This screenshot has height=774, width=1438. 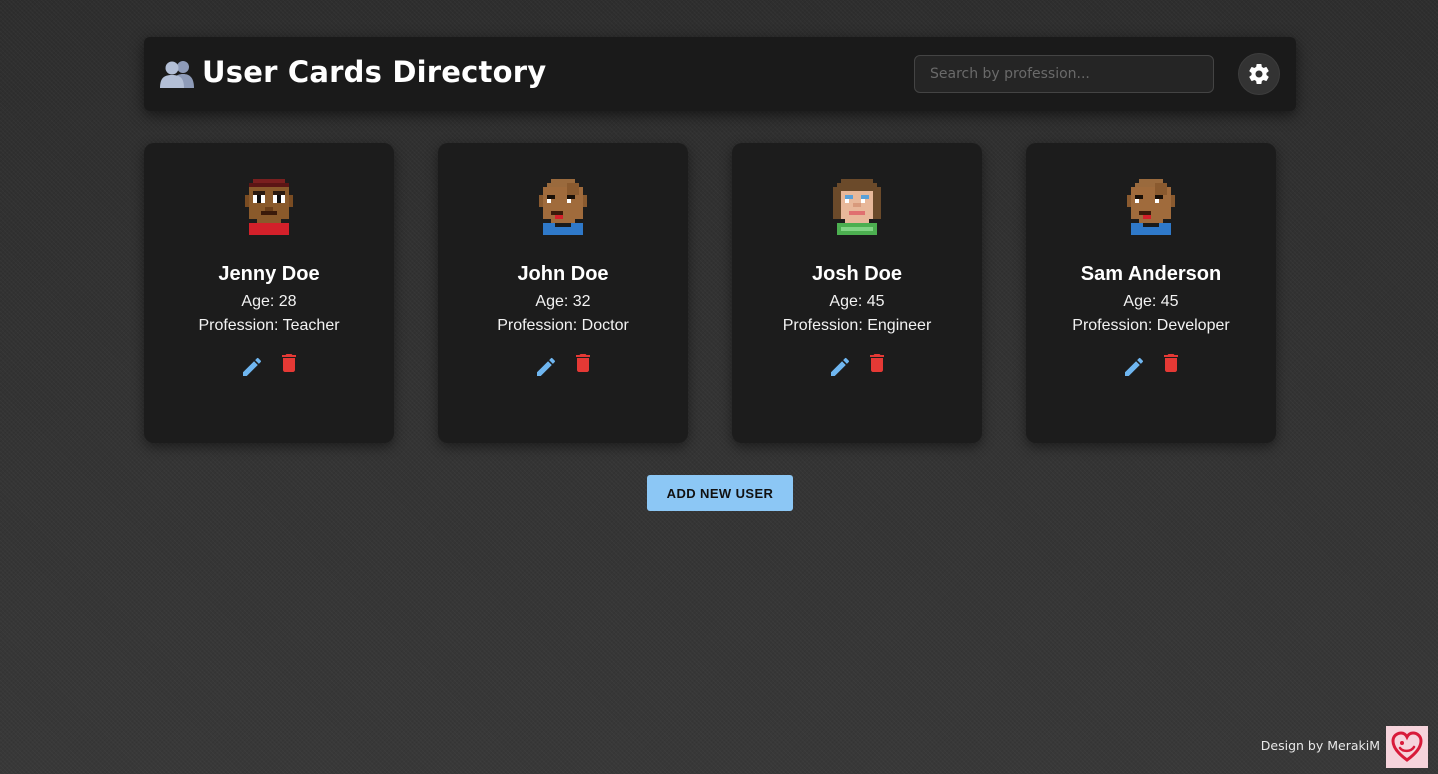 I want to click on user-profession: Profession: Doctor, so click(x=563, y=325).